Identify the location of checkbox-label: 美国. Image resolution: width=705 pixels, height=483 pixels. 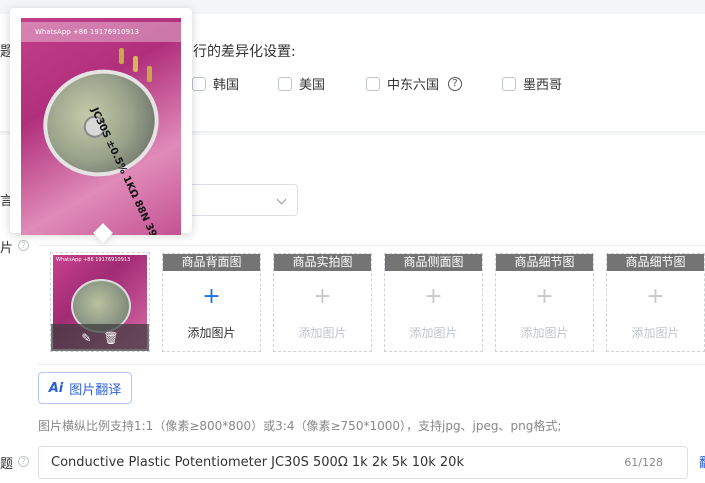
(312, 85).